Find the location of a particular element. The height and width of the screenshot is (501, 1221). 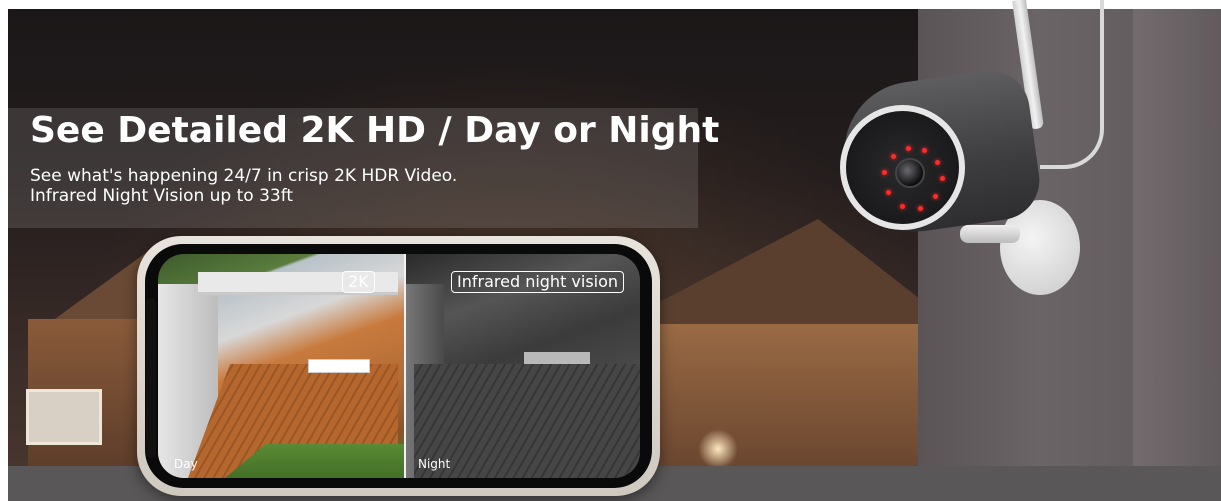

house-window-left is located at coordinates (64, 417).